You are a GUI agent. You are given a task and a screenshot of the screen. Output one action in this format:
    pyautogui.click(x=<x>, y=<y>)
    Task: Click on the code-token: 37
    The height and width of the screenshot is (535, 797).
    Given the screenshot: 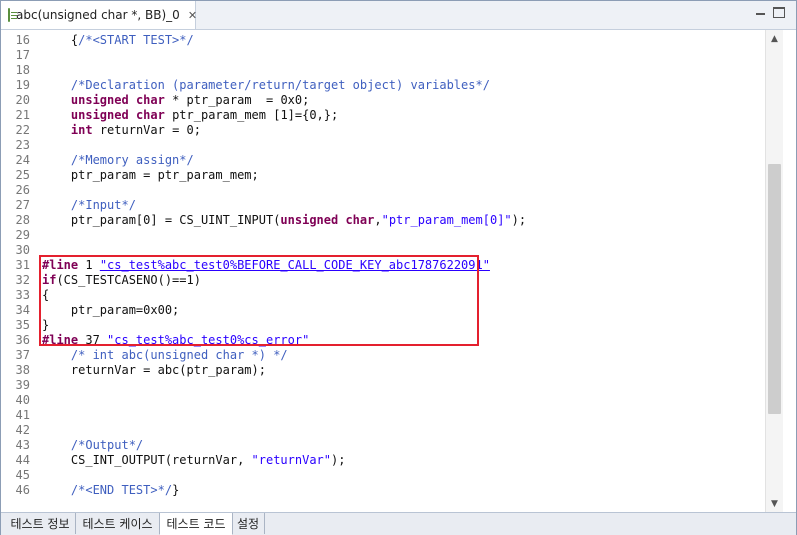 What is the action you would take?
    pyautogui.click(x=93, y=340)
    